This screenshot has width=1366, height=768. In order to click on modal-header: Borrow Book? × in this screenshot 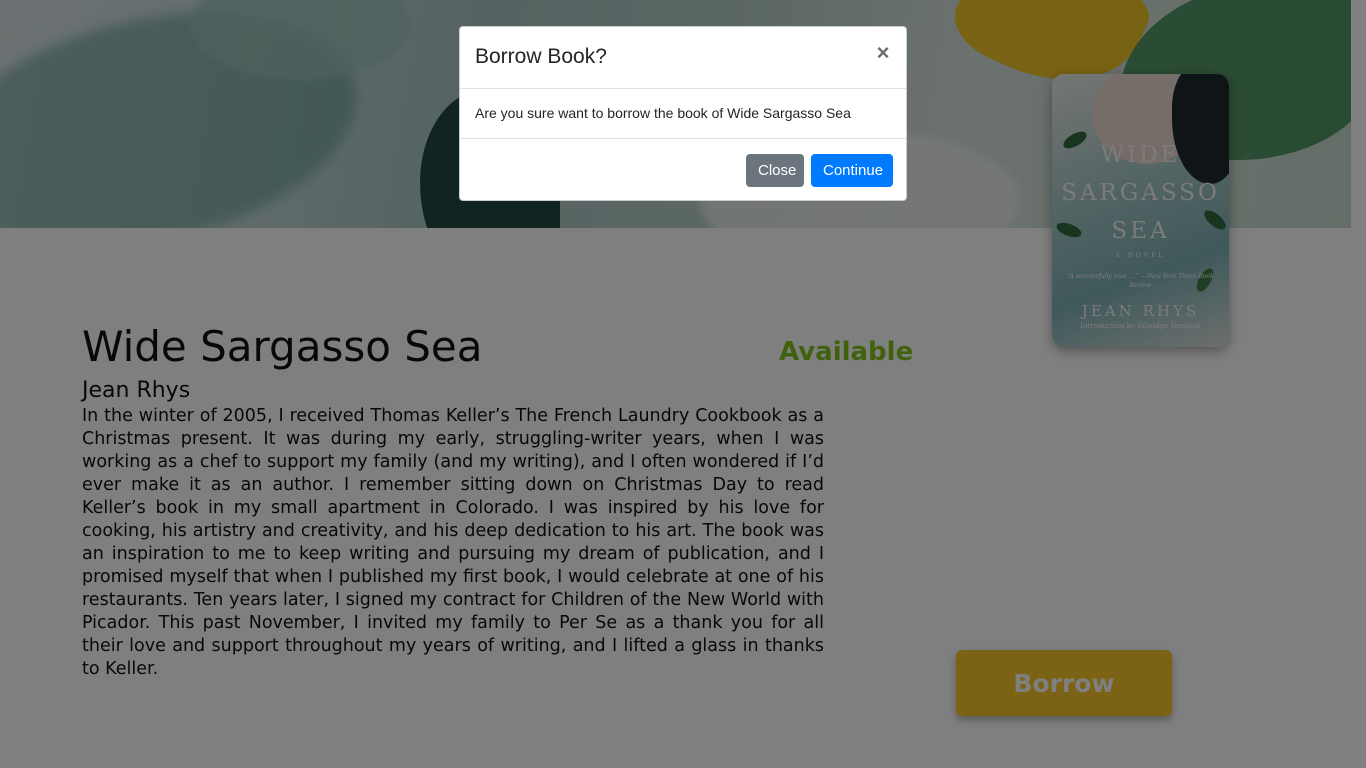, I will do `click(683, 58)`.